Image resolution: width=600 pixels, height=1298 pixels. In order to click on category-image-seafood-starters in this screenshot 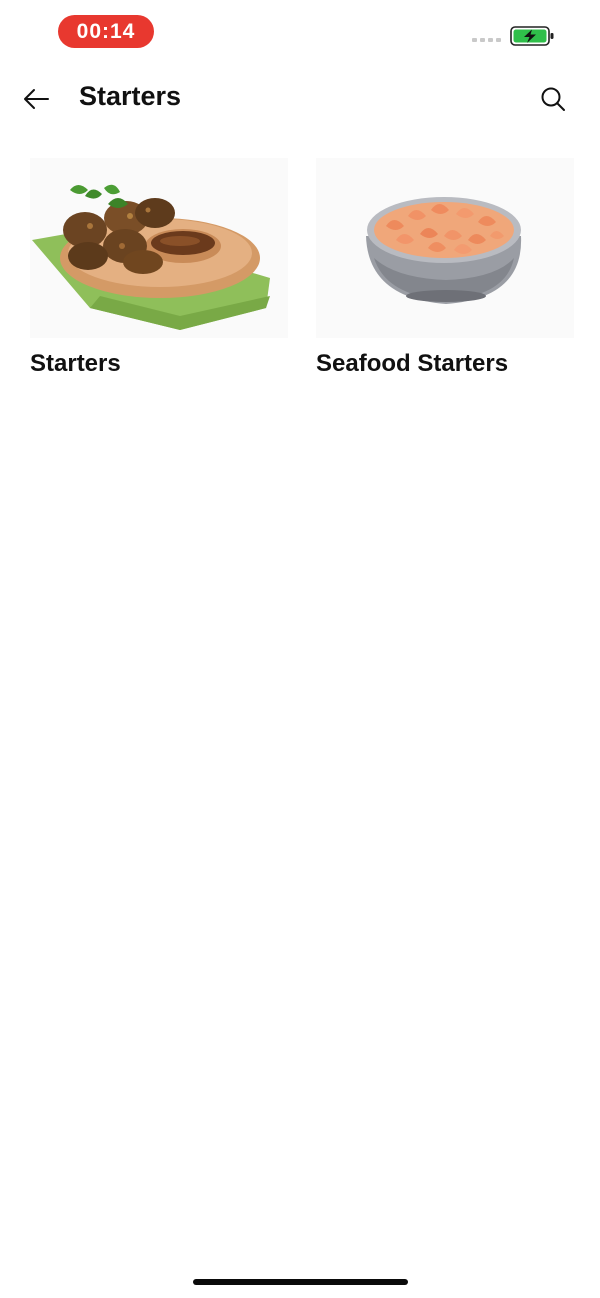, I will do `click(445, 248)`.